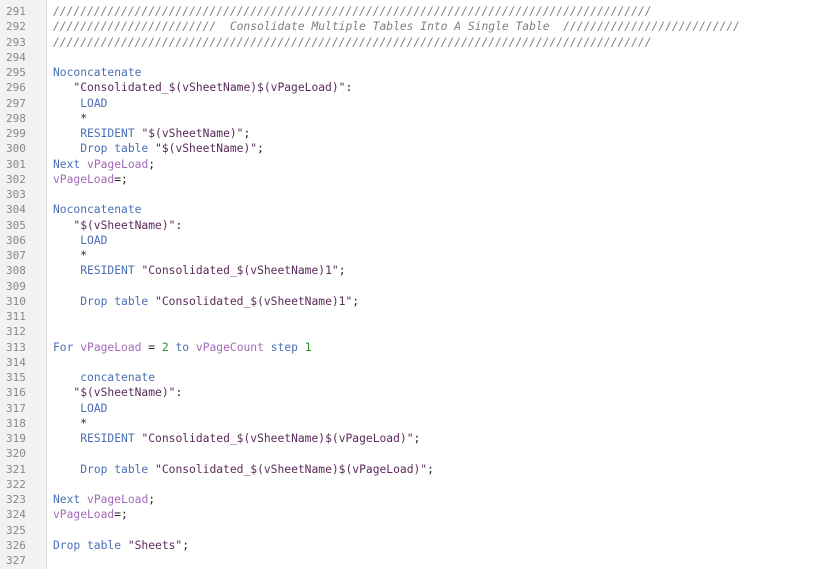  Describe the element at coordinates (240, 271) in the screenshot. I see `string-token: "Consolidated_$(vSheetName)1"` at that location.